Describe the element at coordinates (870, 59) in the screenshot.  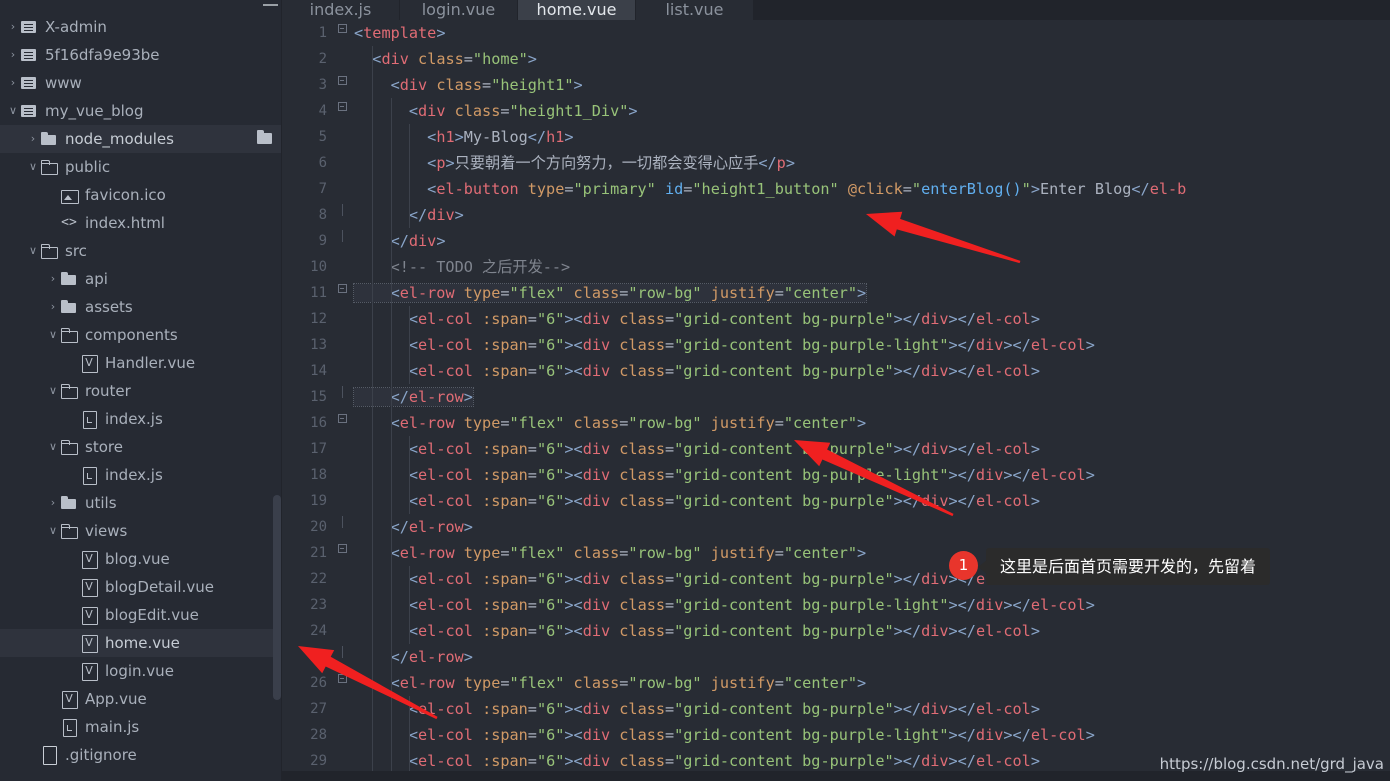
I see `code-text: <div class="home">` at that location.